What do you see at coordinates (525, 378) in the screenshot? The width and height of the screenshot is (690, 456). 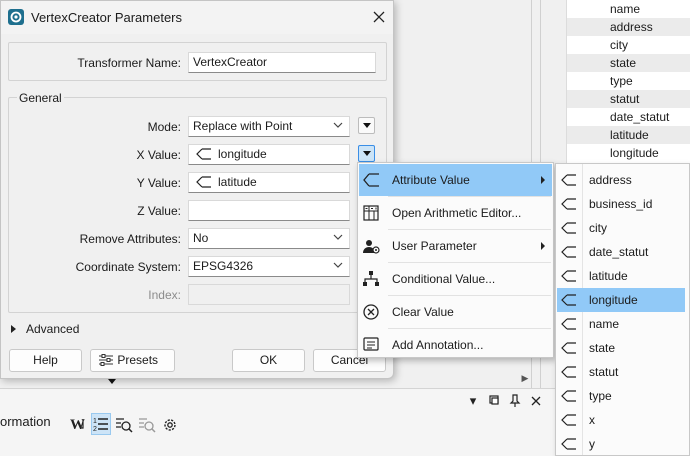 I see `scroll-right-icon: ▶` at bounding box center [525, 378].